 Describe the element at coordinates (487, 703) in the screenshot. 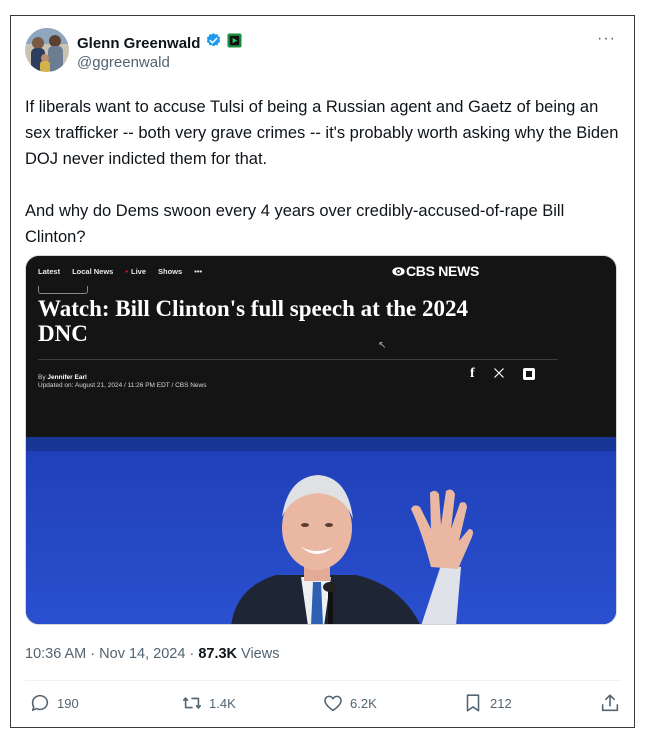

I see `bookmark-button: 212` at that location.